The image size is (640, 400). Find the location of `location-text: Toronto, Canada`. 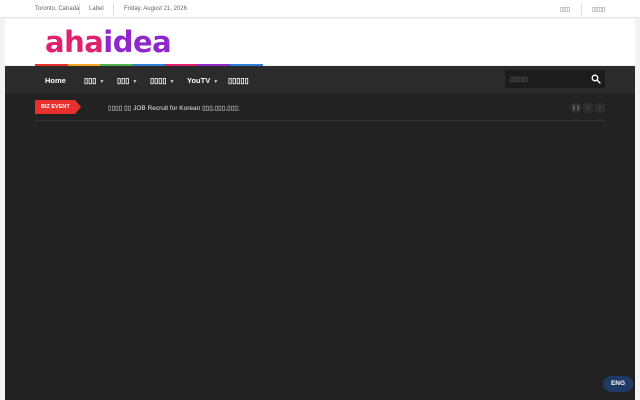

location-text: Toronto, Canada is located at coordinates (57, 9).